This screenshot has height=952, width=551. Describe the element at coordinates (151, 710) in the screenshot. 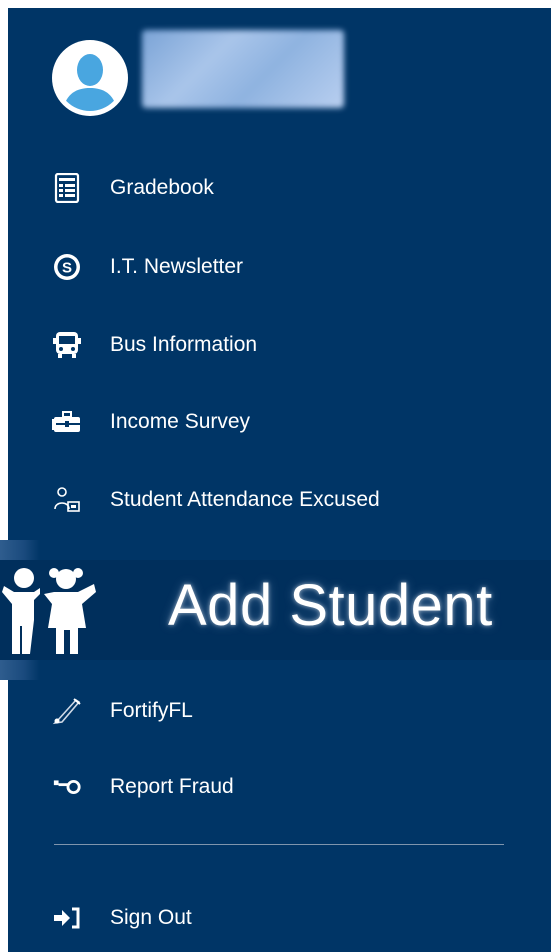

I see `menu-item-label: FortifyFL` at that location.